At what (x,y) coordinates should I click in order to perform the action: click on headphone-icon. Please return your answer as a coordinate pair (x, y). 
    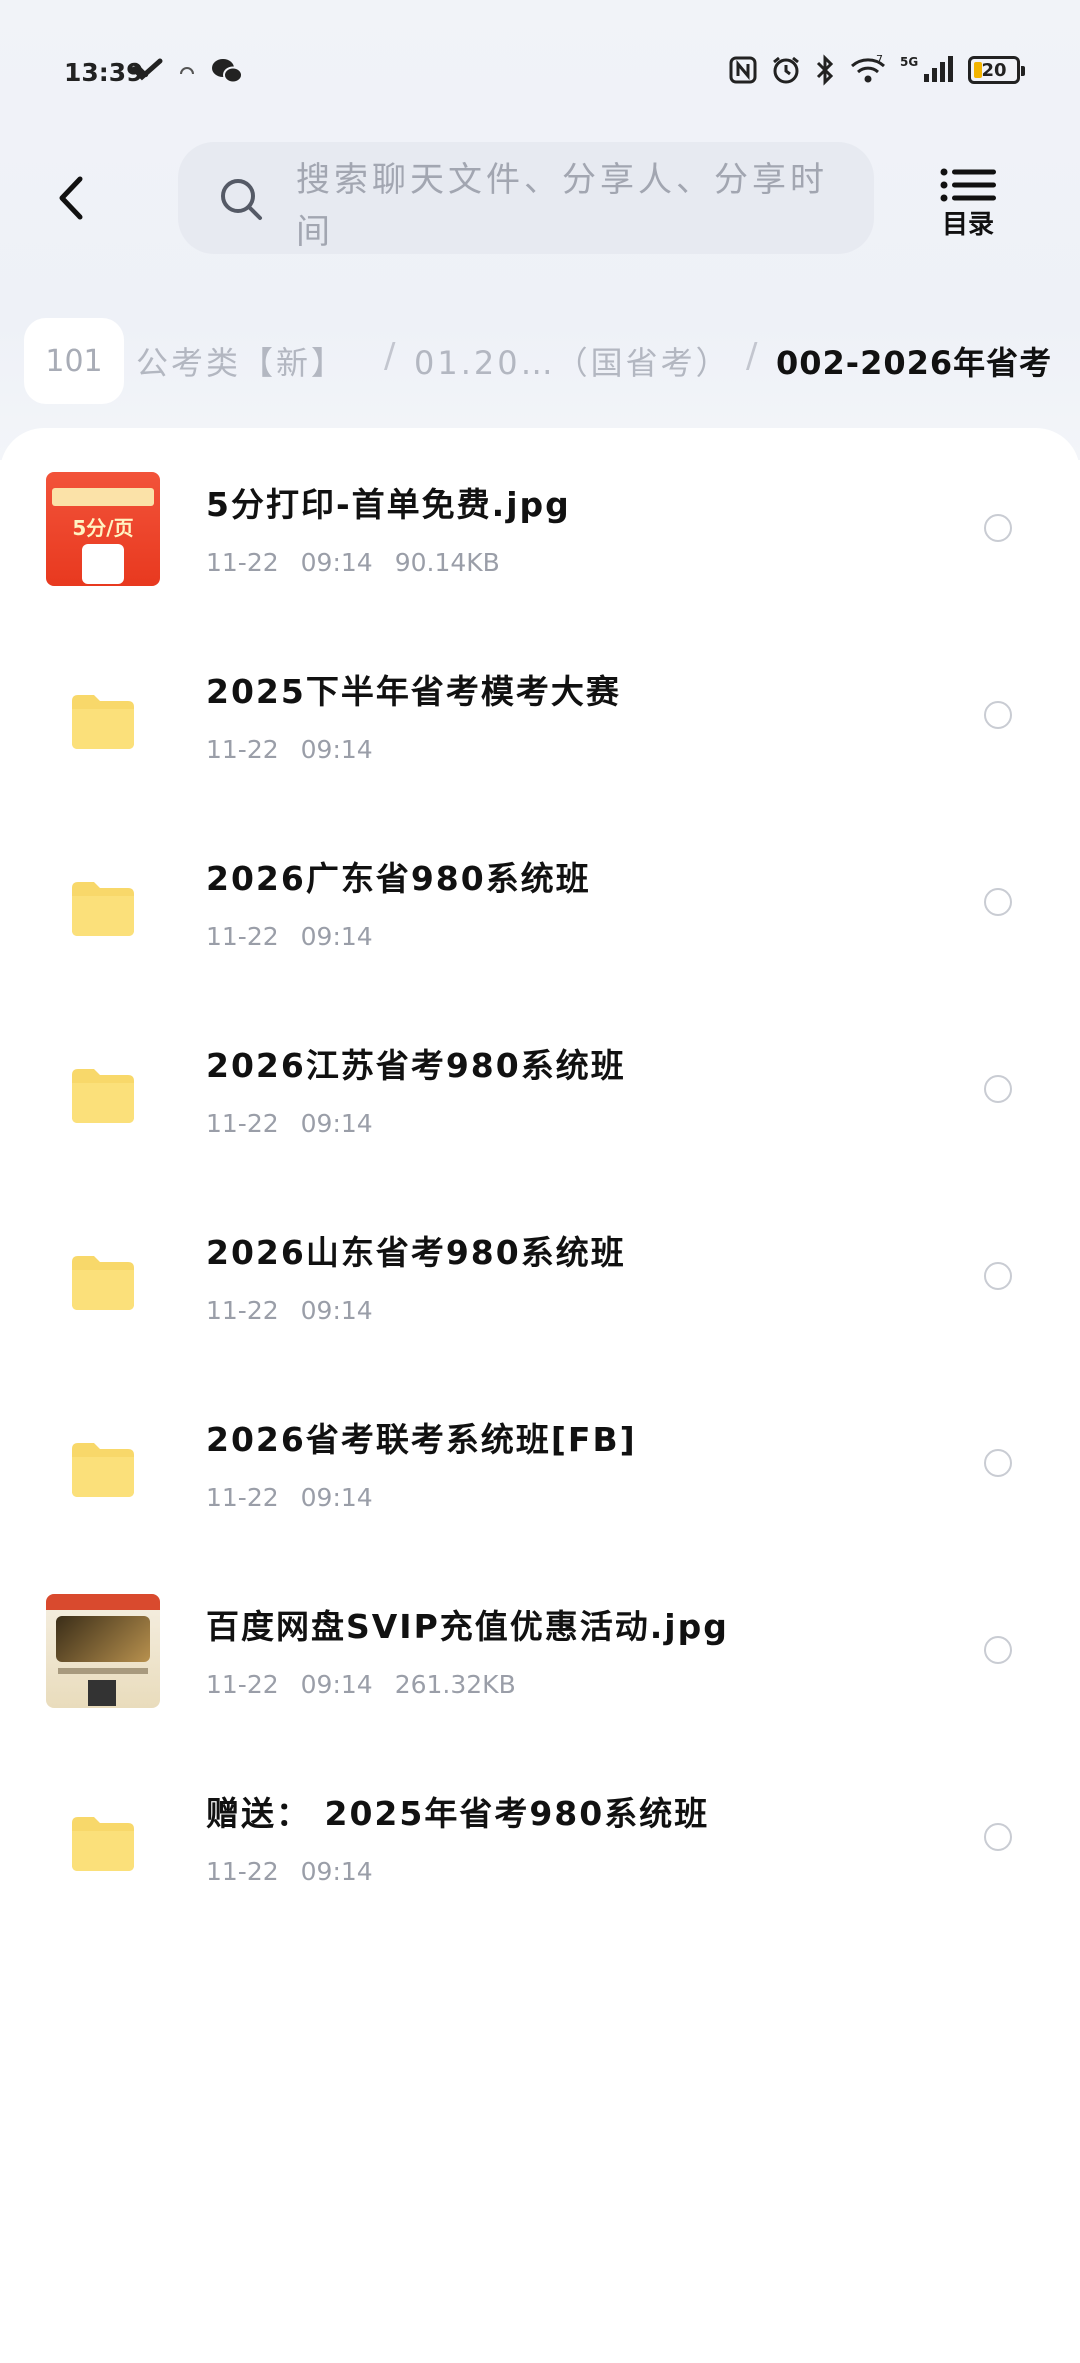
    Looking at the image, I should click on (187, 71).